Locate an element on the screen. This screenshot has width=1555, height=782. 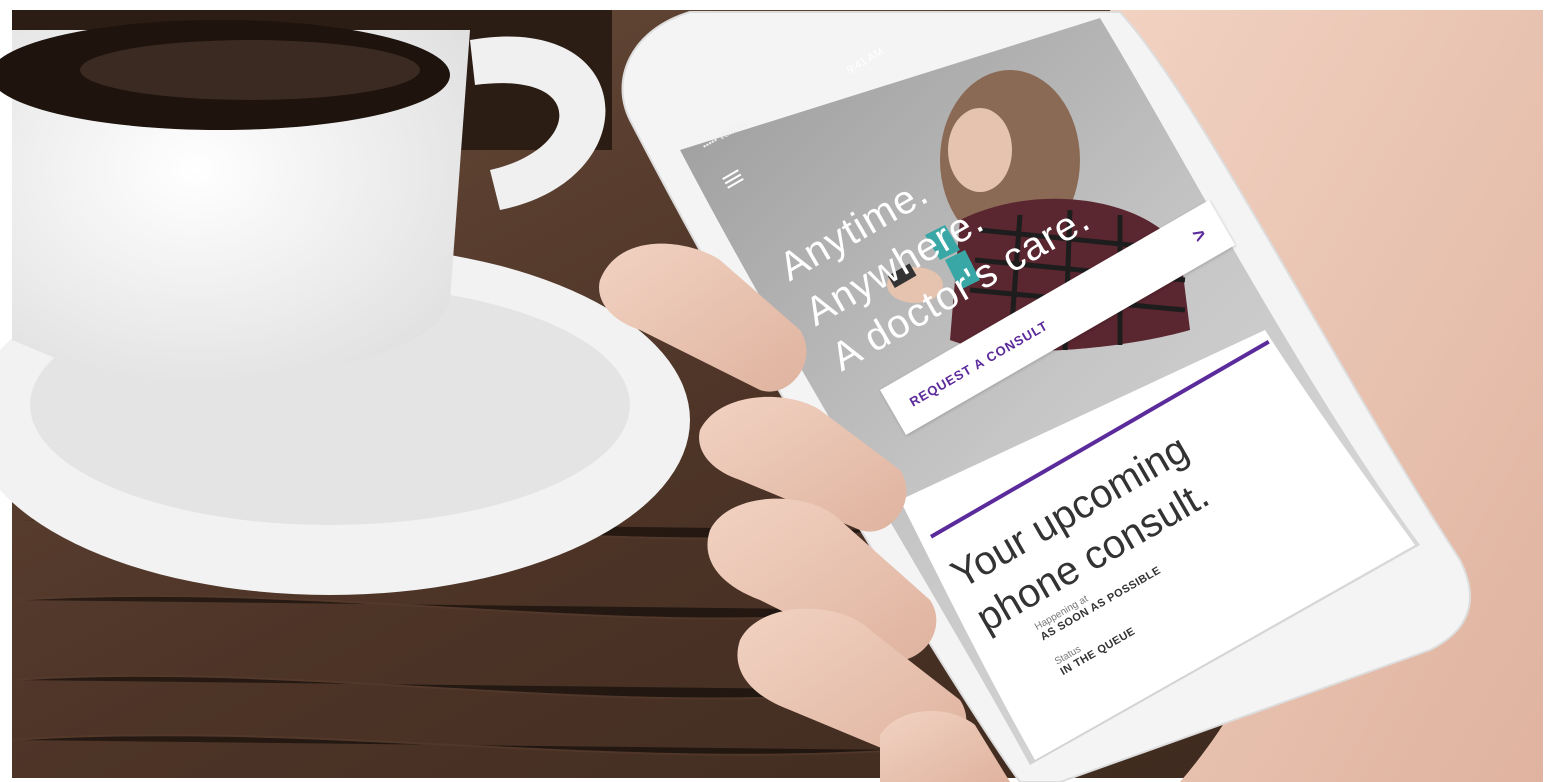
status-carrier: ••••• Verizon is located at coordinates (724, 135).